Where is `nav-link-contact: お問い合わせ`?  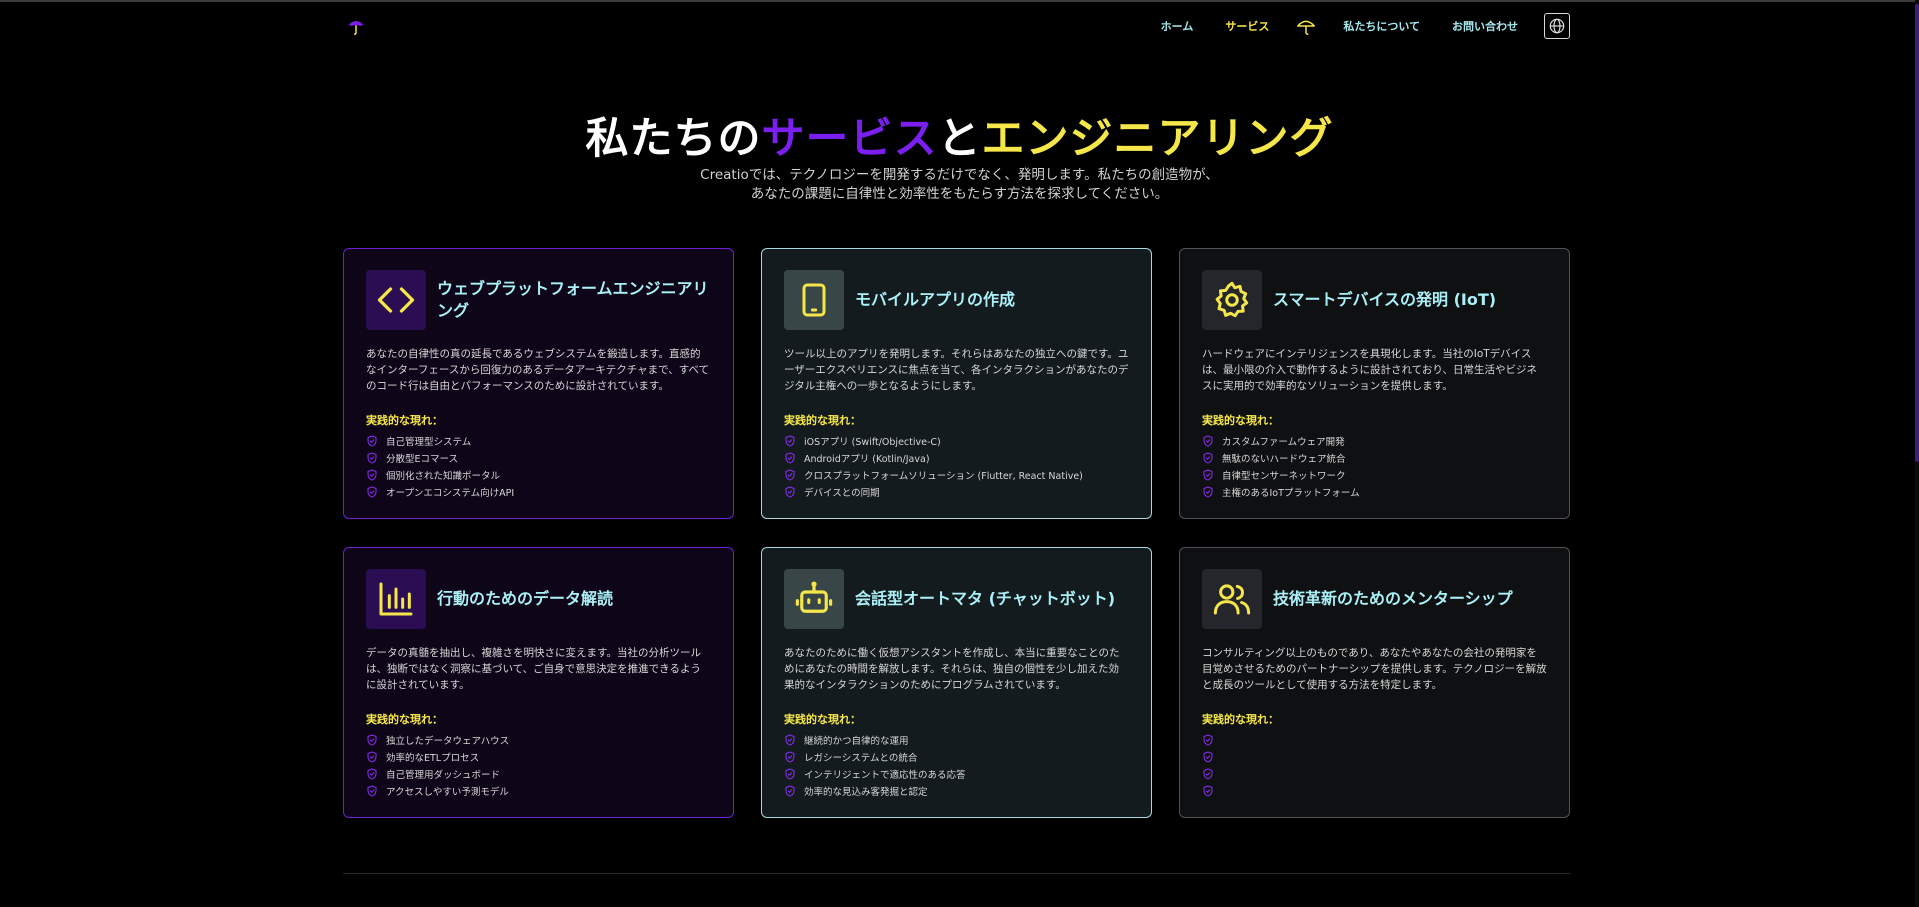
nav-link-contact: お問い合わせ is located at coordinates (1485, 26).